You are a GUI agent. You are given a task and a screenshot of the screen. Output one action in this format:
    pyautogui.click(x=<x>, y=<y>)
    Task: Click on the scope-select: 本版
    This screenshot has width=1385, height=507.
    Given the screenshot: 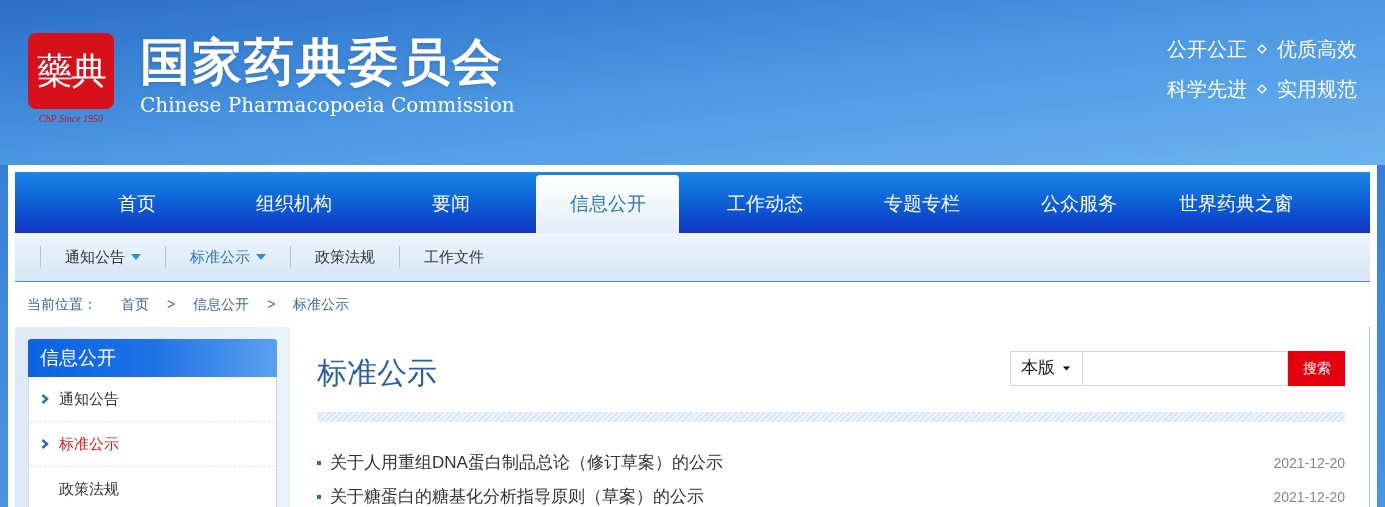 What is the action you would take?
    pyautogui.click(x=1046, y=368)
    